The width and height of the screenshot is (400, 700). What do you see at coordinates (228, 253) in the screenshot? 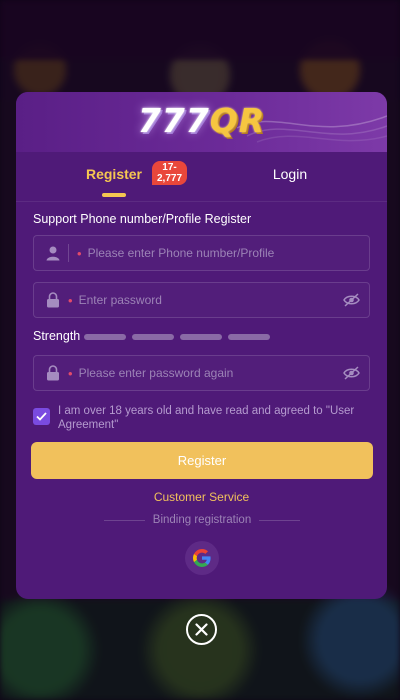
I see `phone-input` at bounding box center [228, 253].